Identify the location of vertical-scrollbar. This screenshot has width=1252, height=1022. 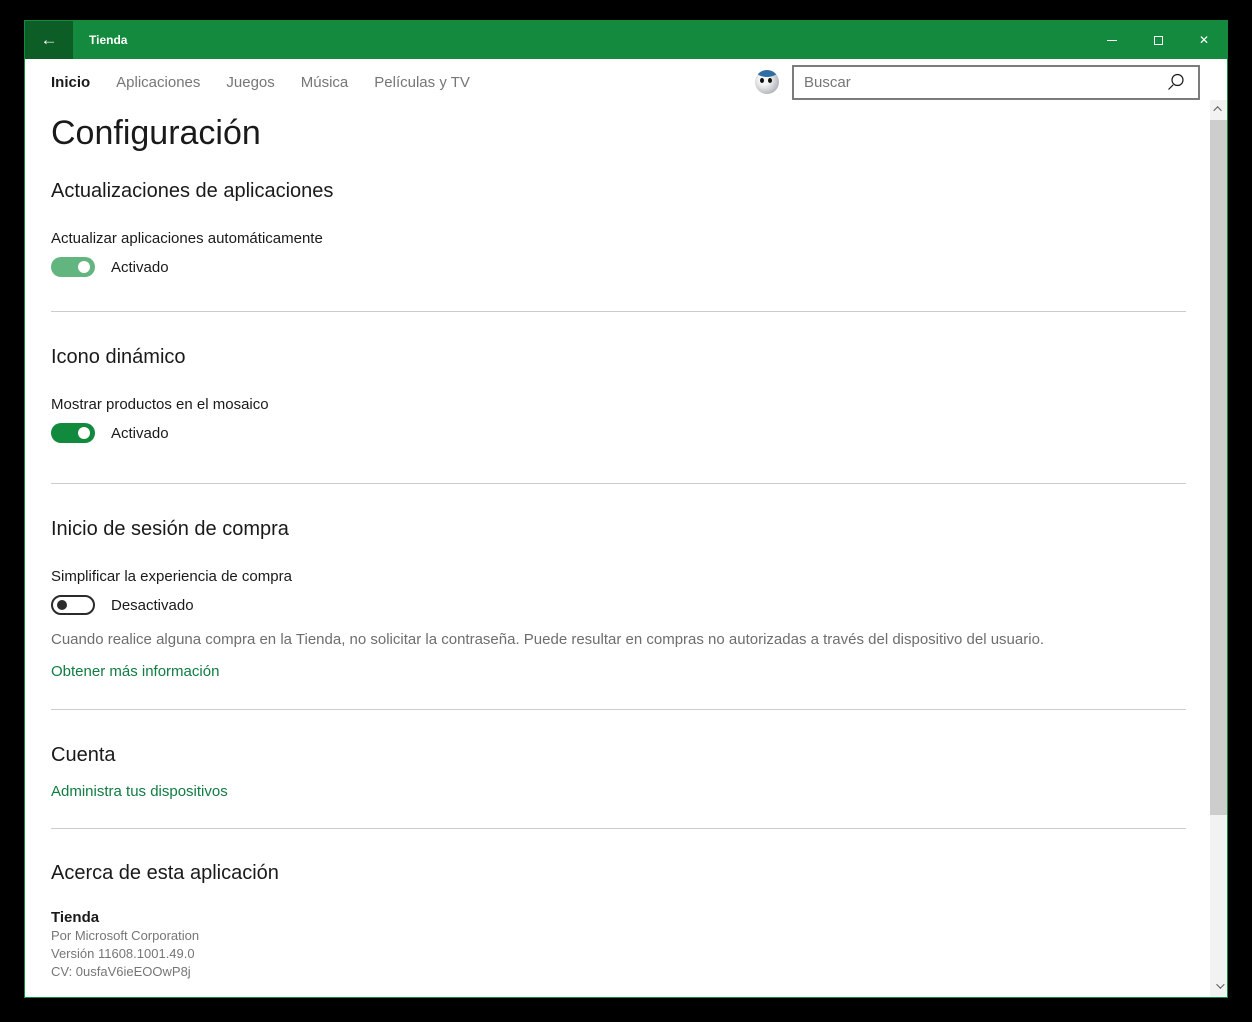
(1218, 548).